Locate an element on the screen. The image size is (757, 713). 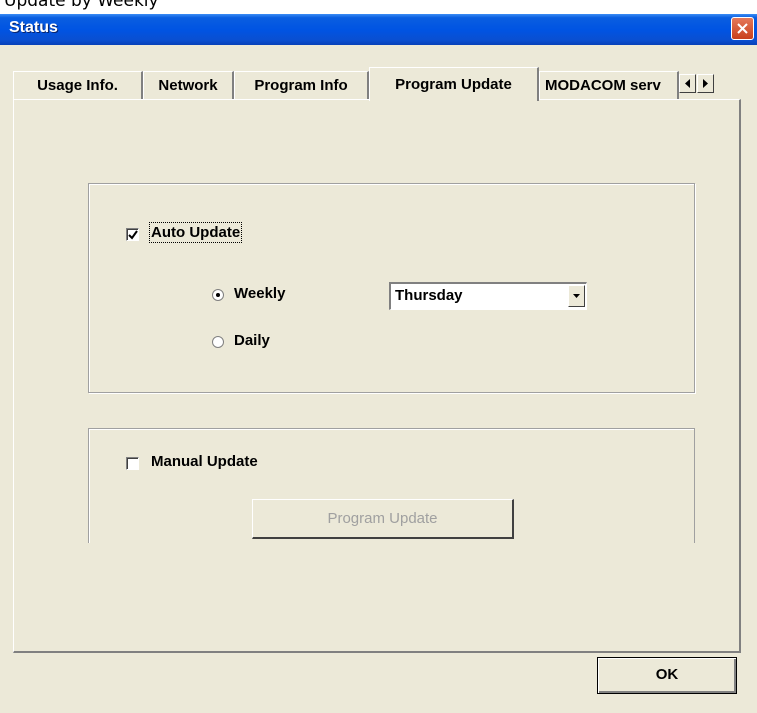
day-select-value: Thursday is located at coordinates (429, 295).